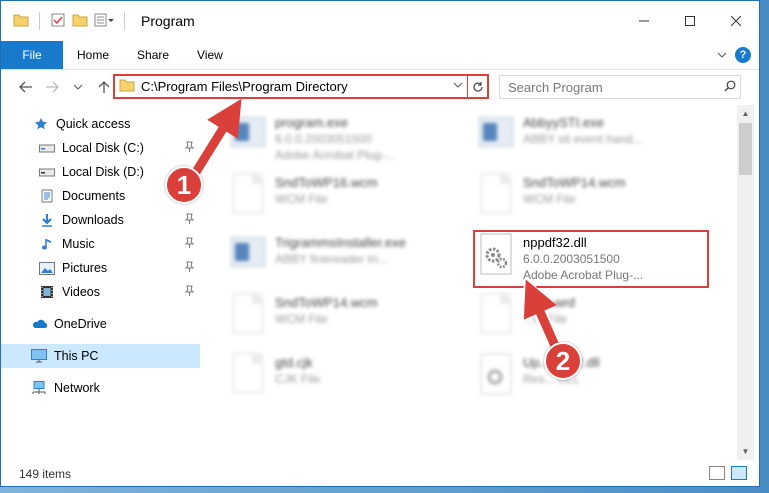  I want to click on tab-home: Home, so click(93, 55).